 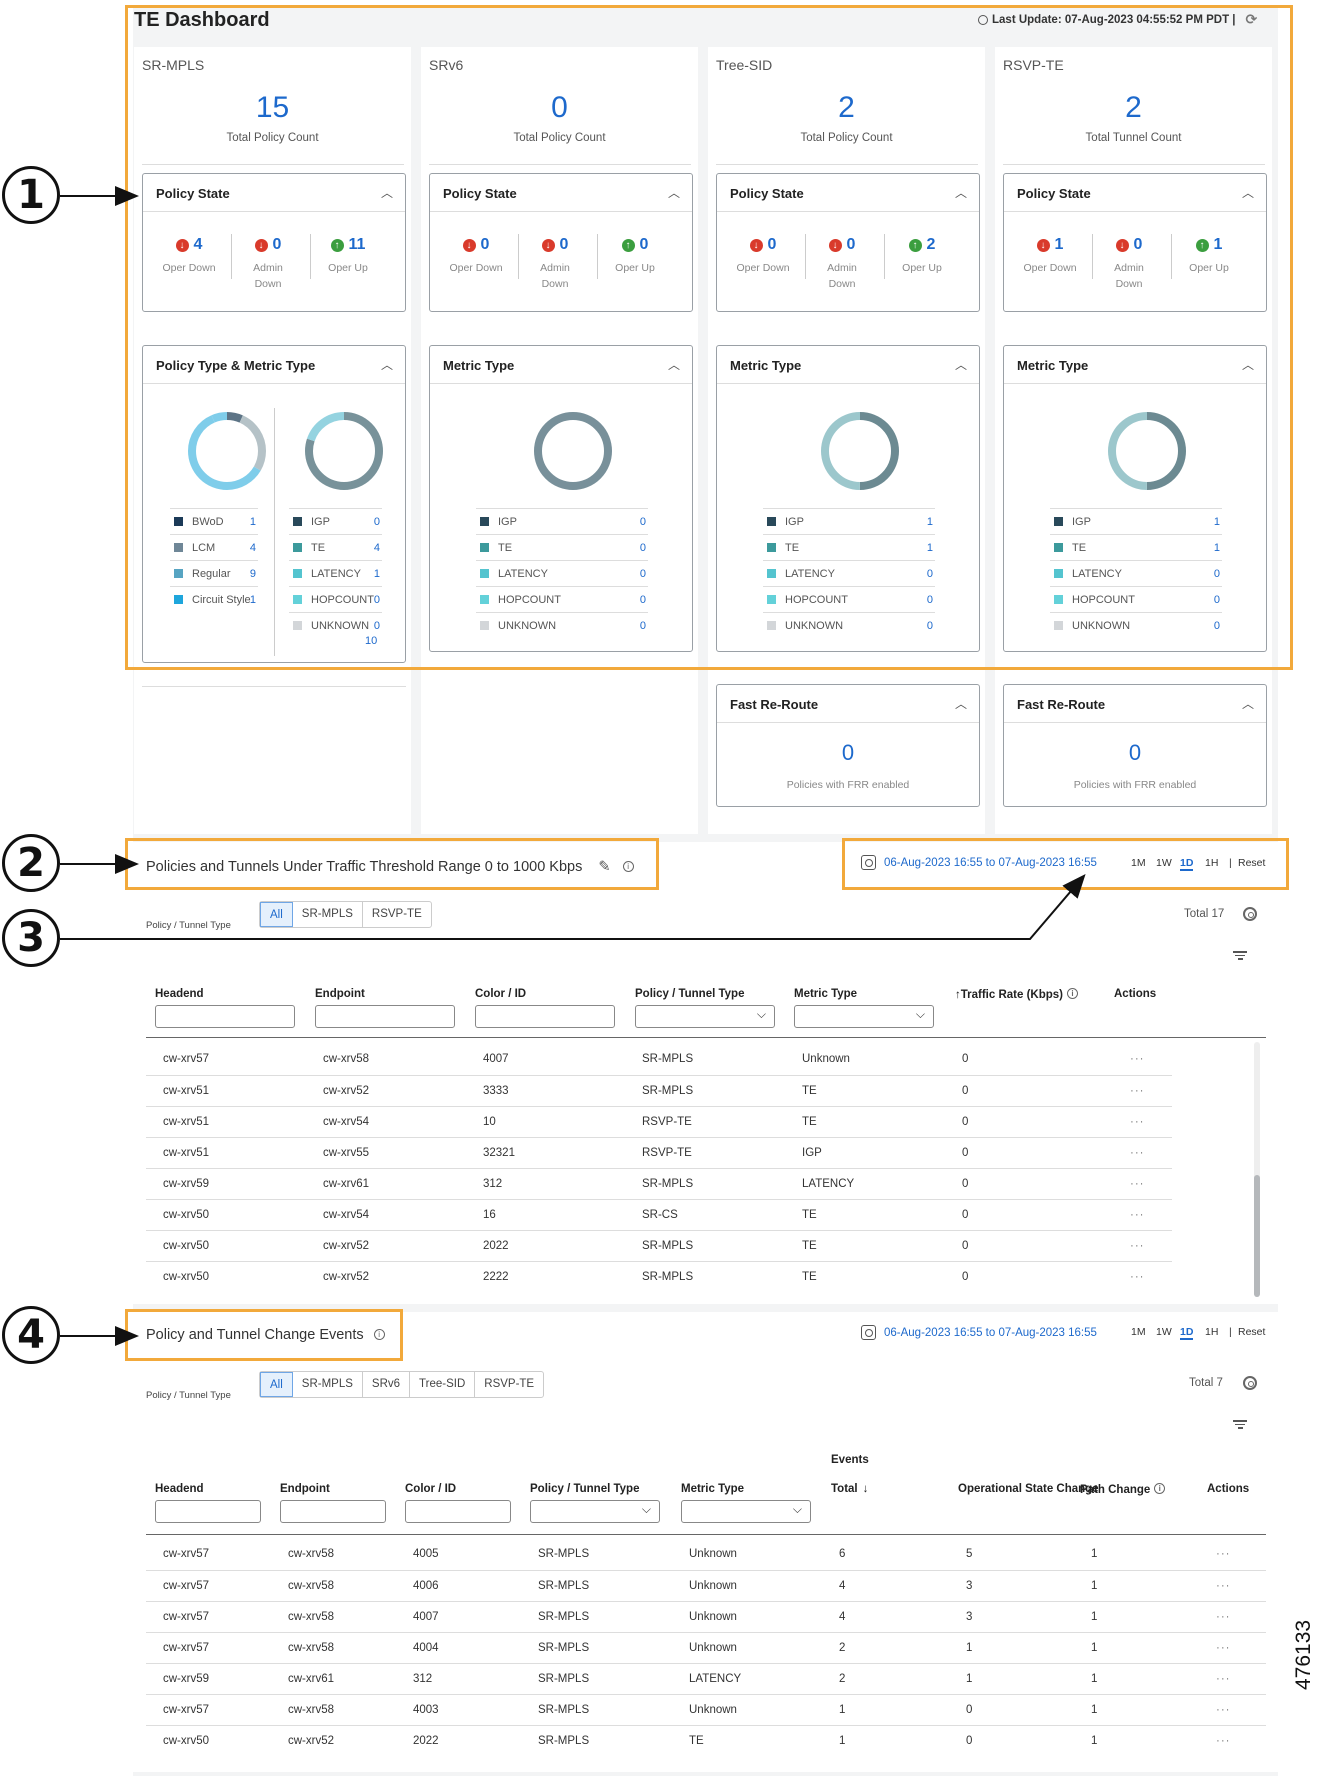 What do you see at coordinates (1303, 1654) in the screenshot?
I see `figure-number: 476133` at bounding box center [1303, 1654].